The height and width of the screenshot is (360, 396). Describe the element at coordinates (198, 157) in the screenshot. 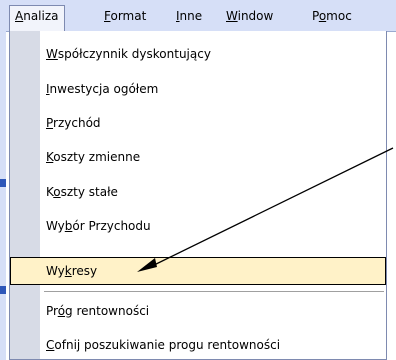

I see `menu-item-koszty-zmienne: Koszty zmienne` at that location.